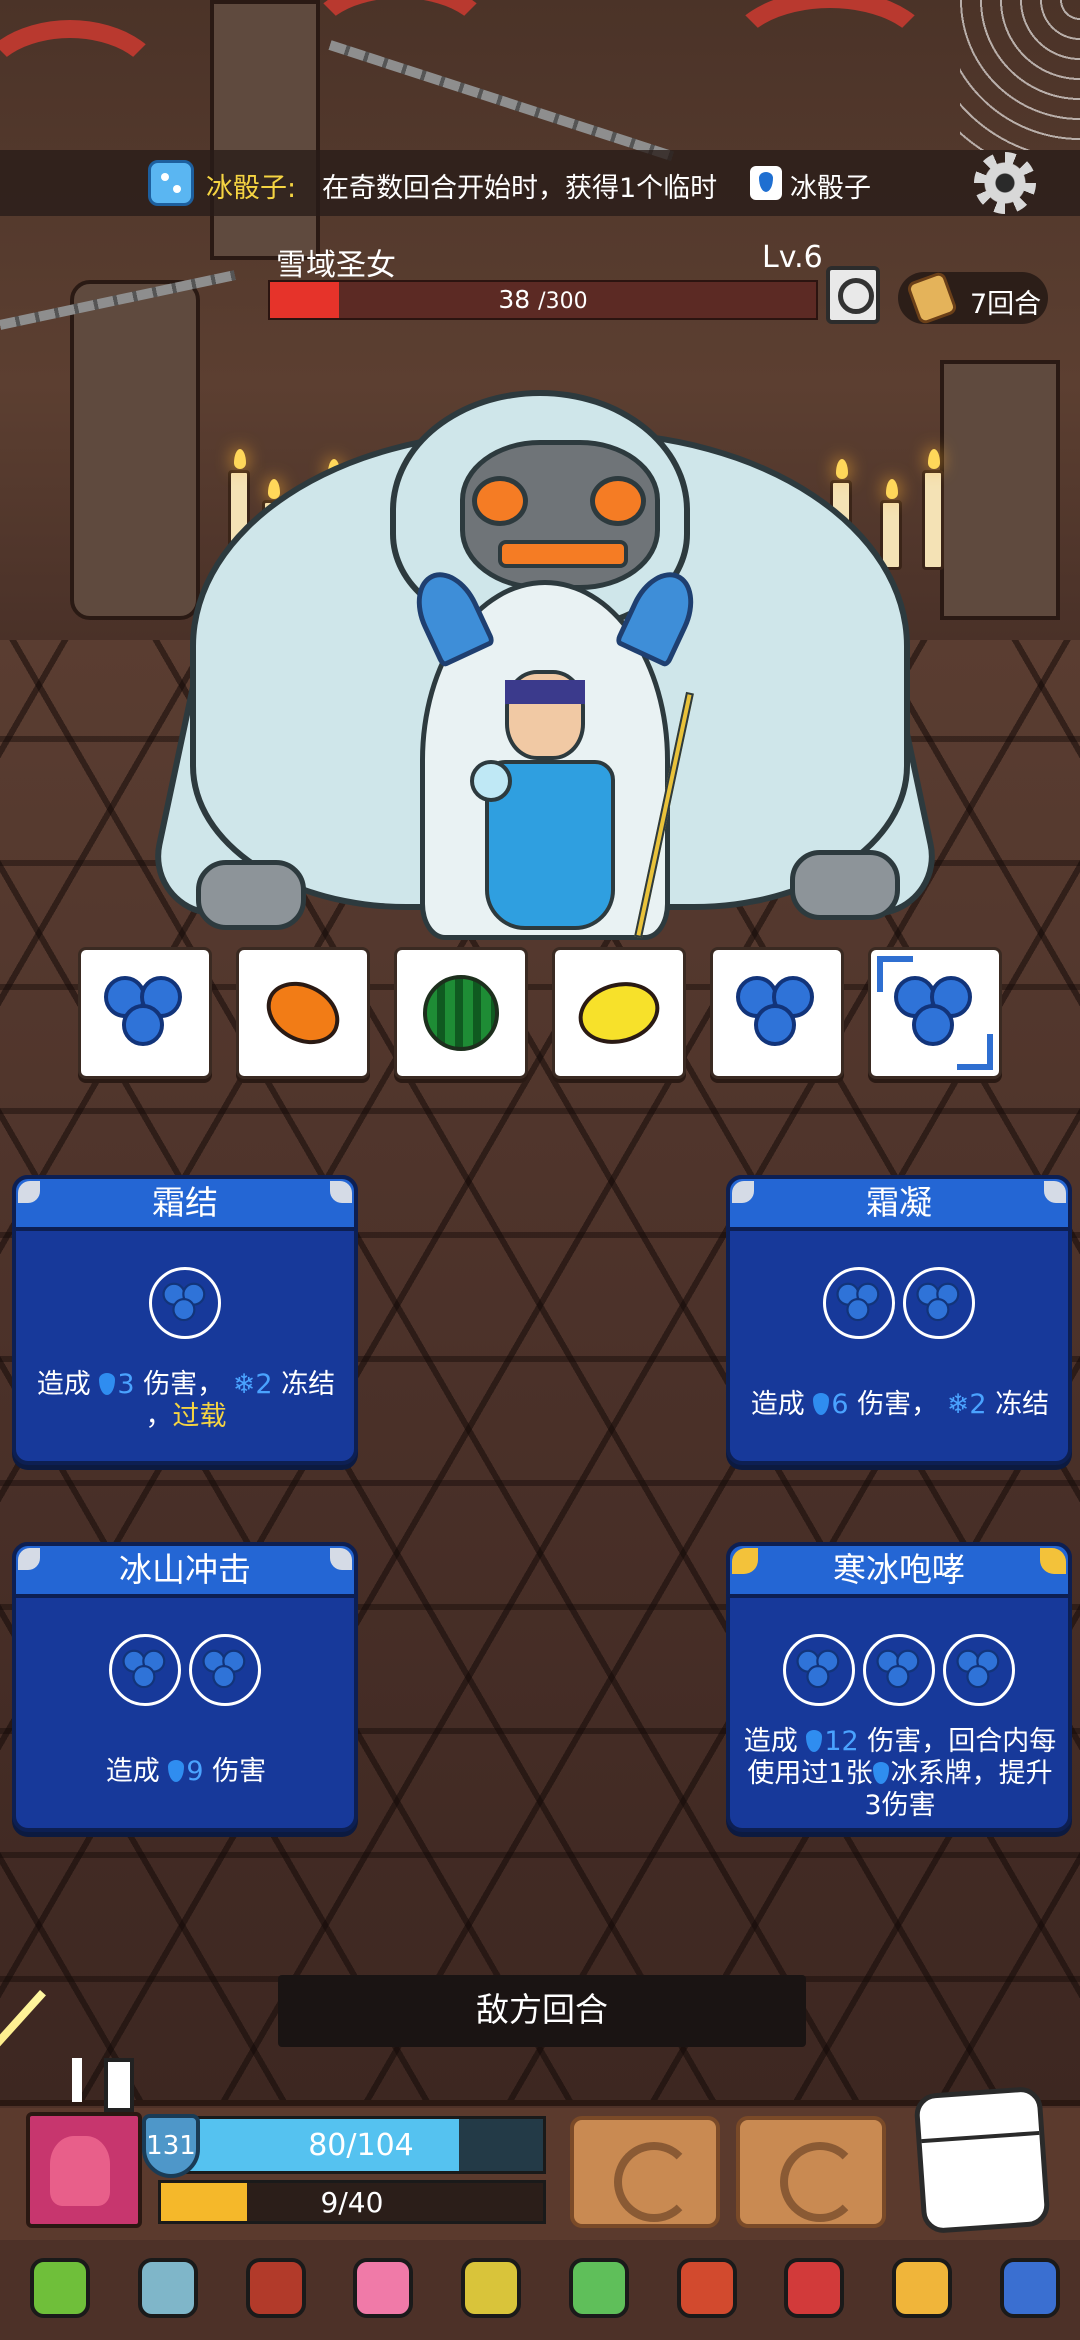 This screenshot has height=2340, width=1080. I want to click on enemy-level: Lv.6, so click(792, 257).